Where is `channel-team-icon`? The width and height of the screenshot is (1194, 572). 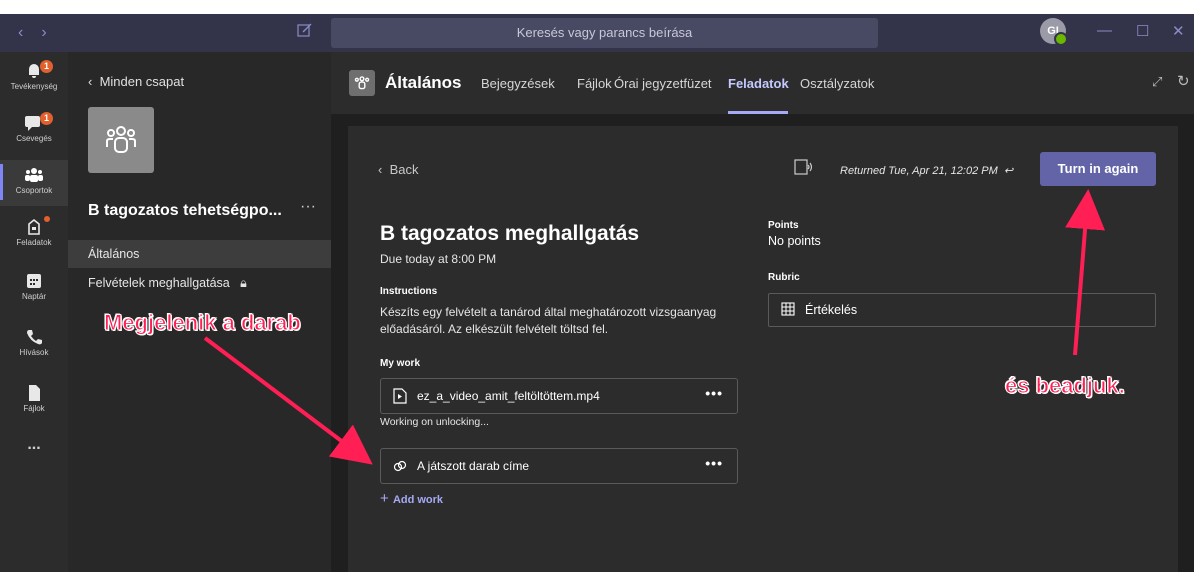
channel-team-icon is located at coordinates (362, 83).